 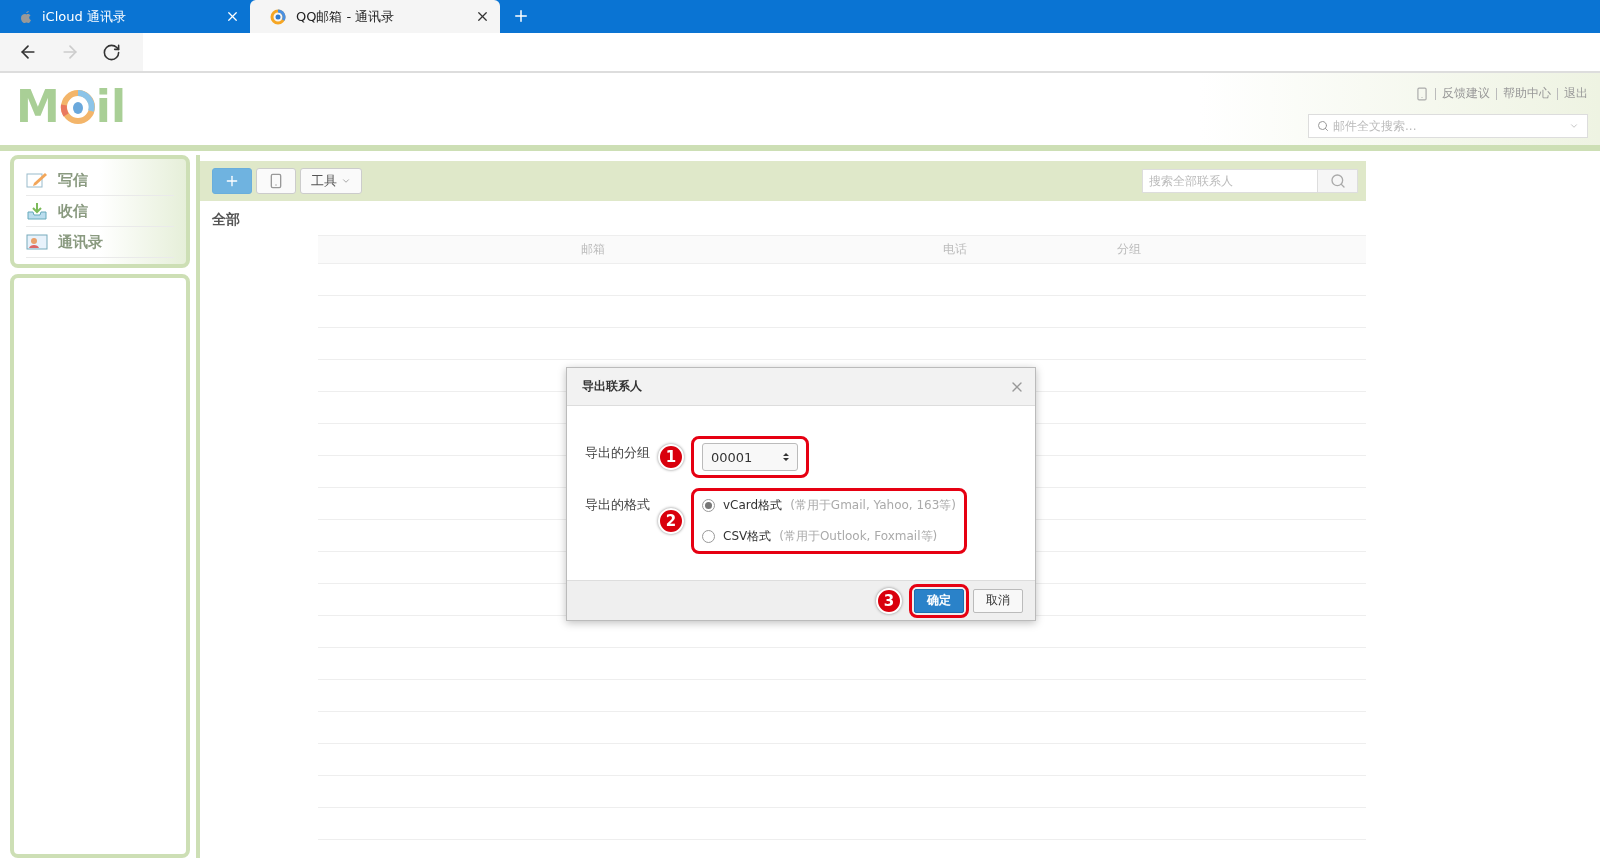 I want to click on step-badge: 2, so click(x=671, y=521).